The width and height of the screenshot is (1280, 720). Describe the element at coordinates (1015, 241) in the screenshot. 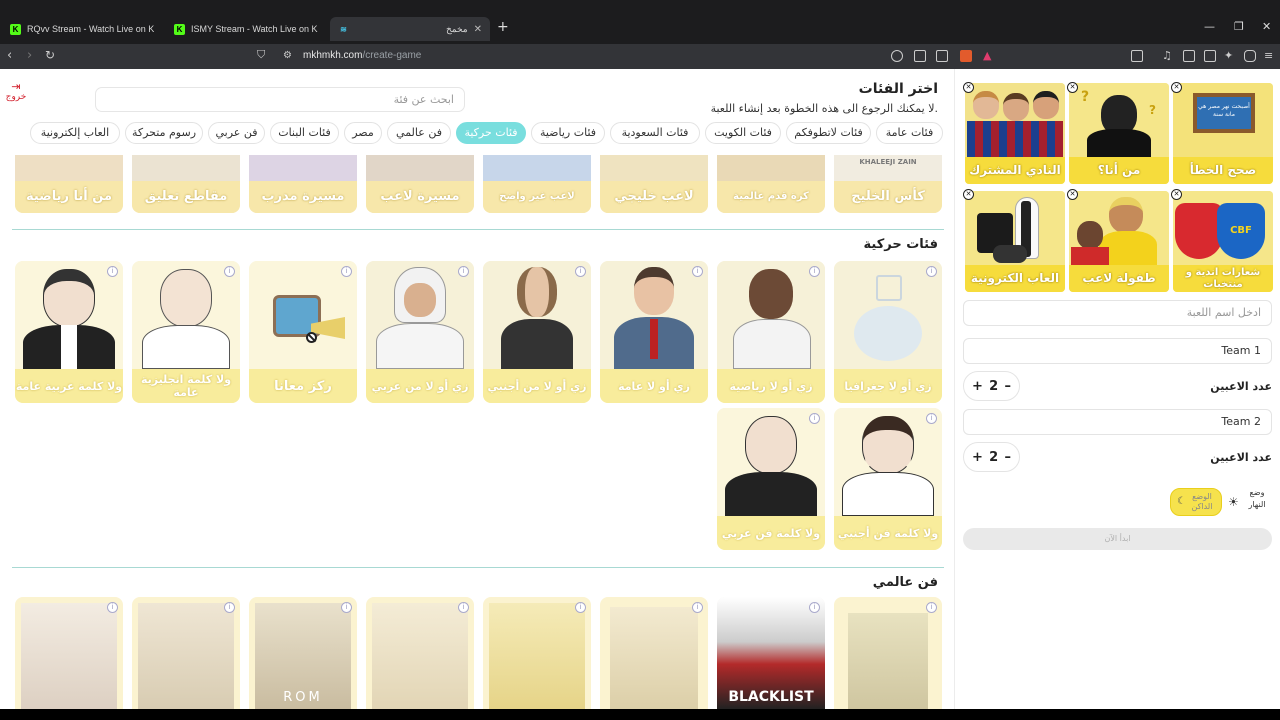

I see `selected-category-card: العاب الكترونية` at that location.